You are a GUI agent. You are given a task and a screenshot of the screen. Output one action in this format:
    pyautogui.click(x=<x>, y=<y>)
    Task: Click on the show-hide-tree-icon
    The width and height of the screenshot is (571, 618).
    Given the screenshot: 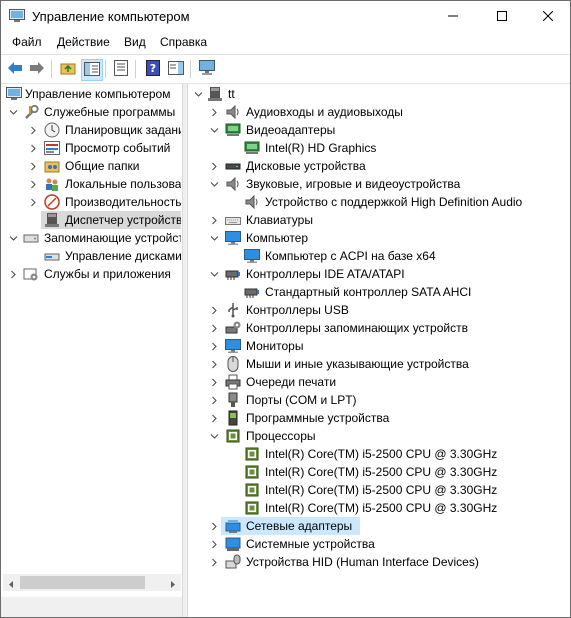 What is the action you would take?
    pyautogui.click(x=92, y=70)
    